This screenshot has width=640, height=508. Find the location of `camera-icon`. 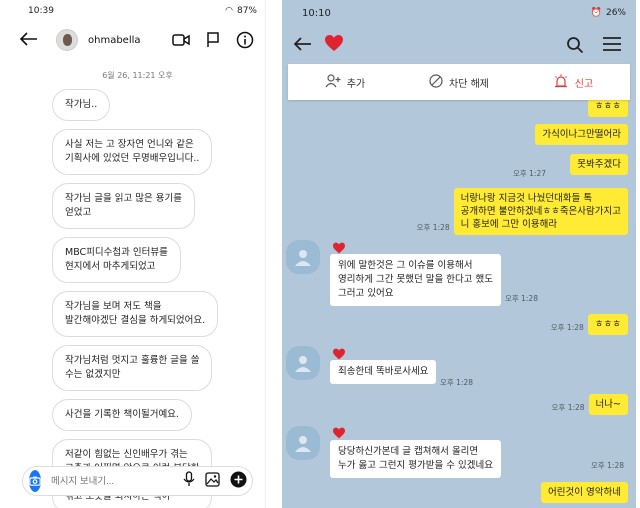

camera-icon is located at coordinates (35, 481).